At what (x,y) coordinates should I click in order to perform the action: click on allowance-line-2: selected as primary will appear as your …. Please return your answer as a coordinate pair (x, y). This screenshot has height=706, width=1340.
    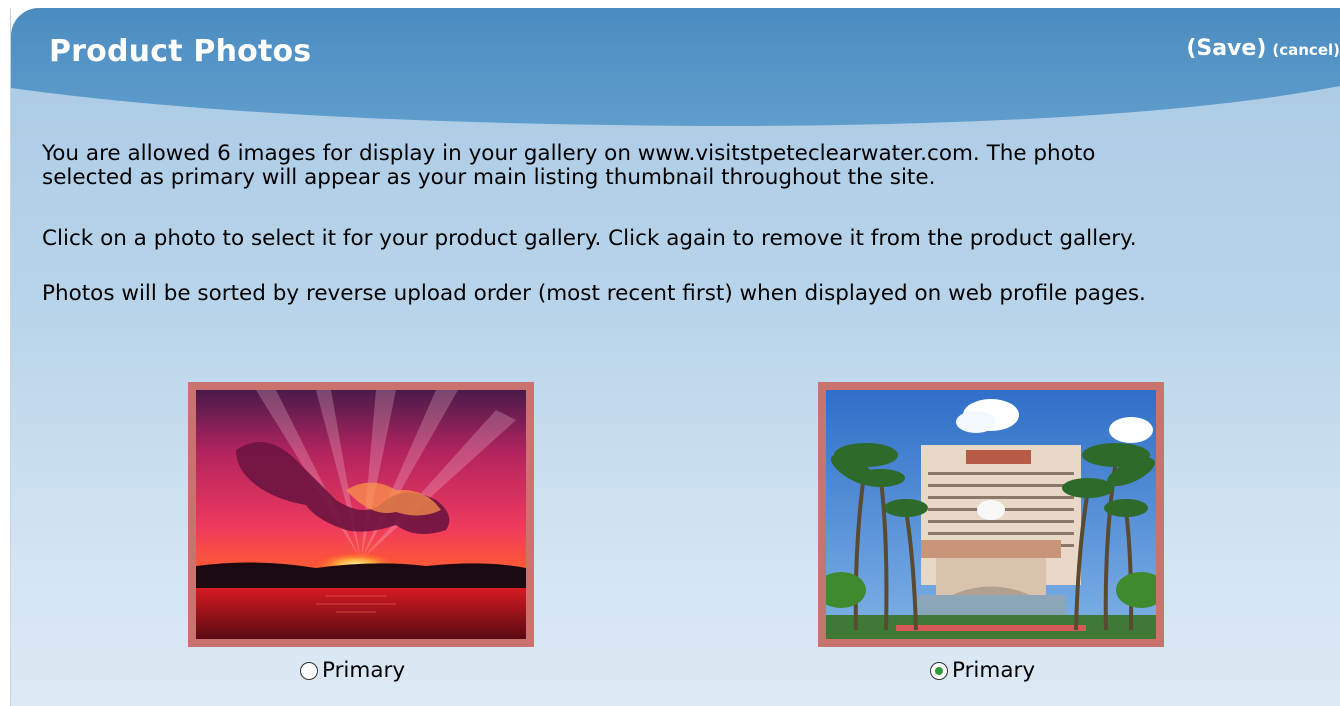
    Looking at the image, I should click on (489, 177).